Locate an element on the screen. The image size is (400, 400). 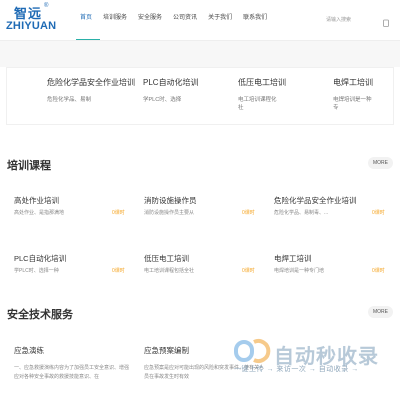
feature-item: 低压电工培训 电工培训课程化社 is located at coordinates (282, 95).